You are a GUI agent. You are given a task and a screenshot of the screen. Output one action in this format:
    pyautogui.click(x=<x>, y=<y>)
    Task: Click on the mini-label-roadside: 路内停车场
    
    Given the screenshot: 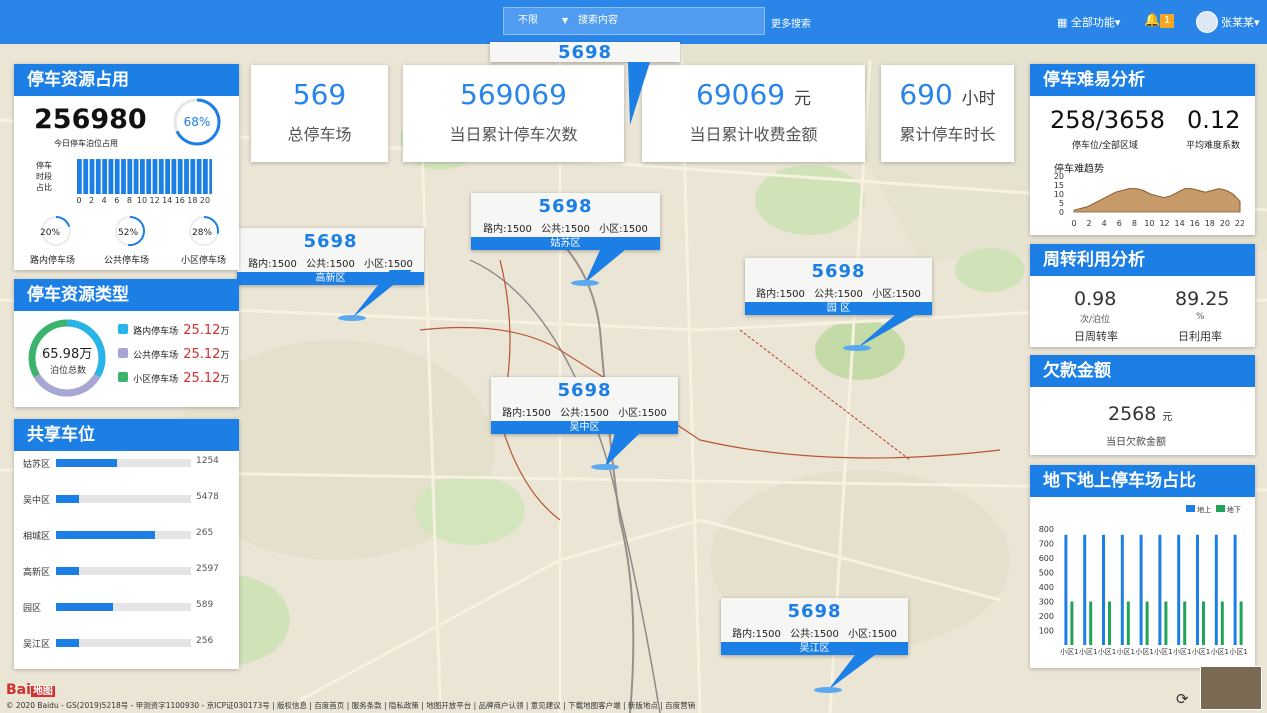 What is the action you would take?
    pyautogui.click(x=53, y=261)
    